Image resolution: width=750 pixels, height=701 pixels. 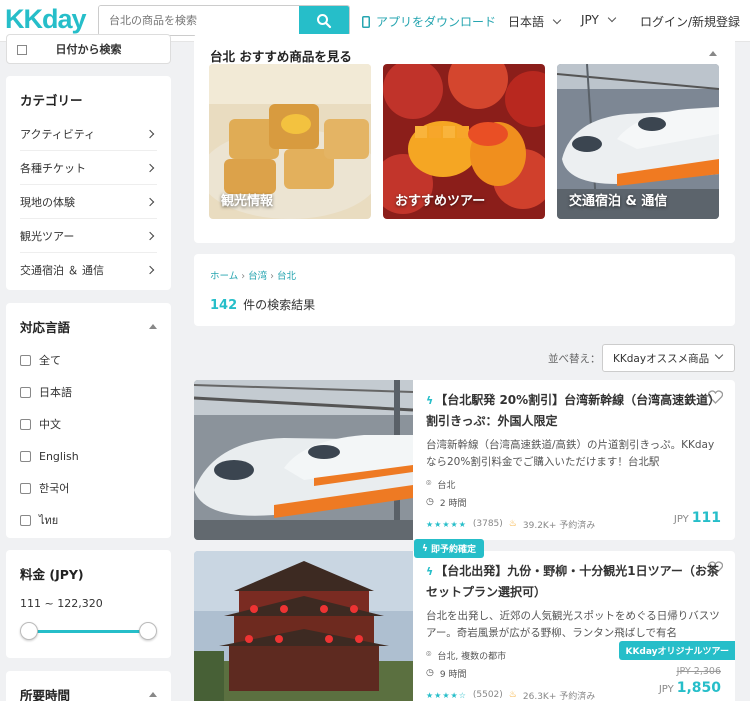 I want to click on category-item-transport: 交通宿泊 ＆ 通信, so click(x=88, y=270).